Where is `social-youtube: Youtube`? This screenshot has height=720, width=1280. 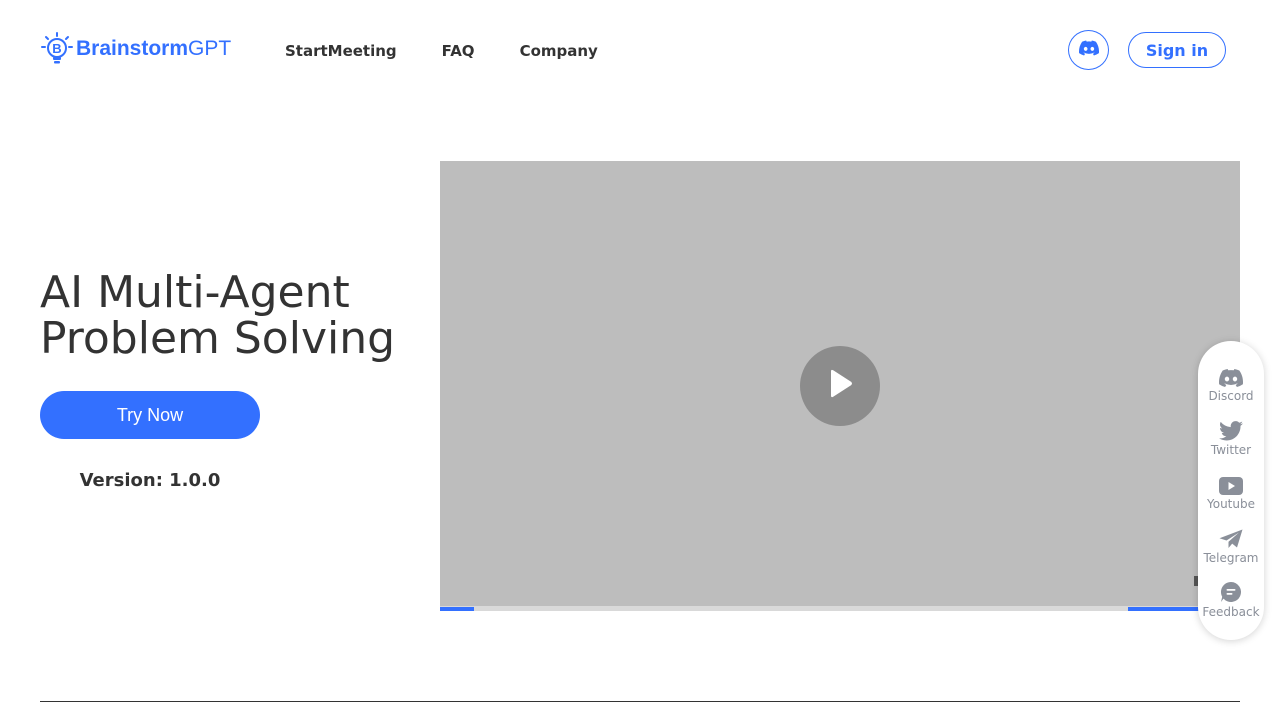 social-youtube: Youtube is located at coordinates (1231, 491).